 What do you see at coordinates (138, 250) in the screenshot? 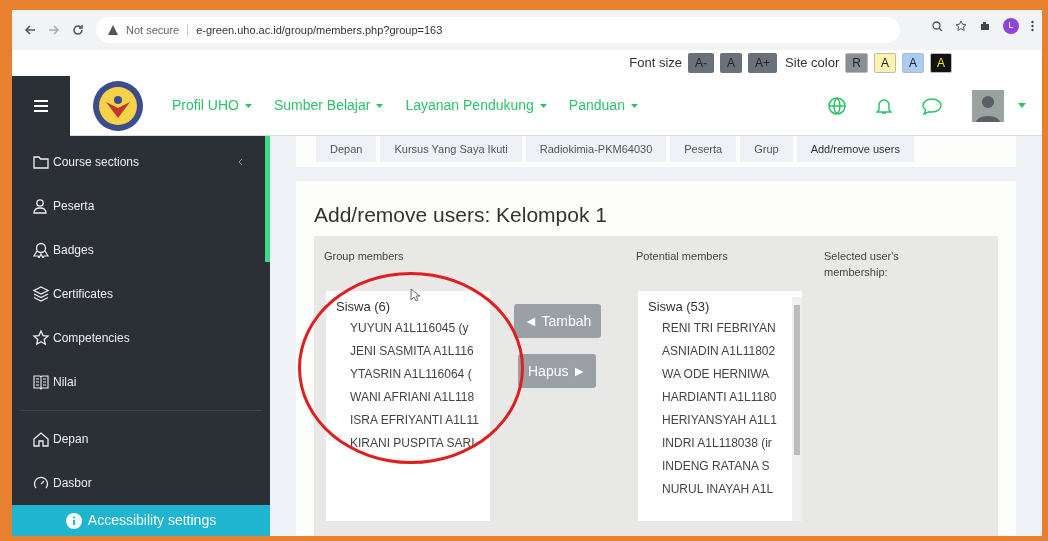
I see `sidebar-item: Badges` at bounding box center [138, 250].